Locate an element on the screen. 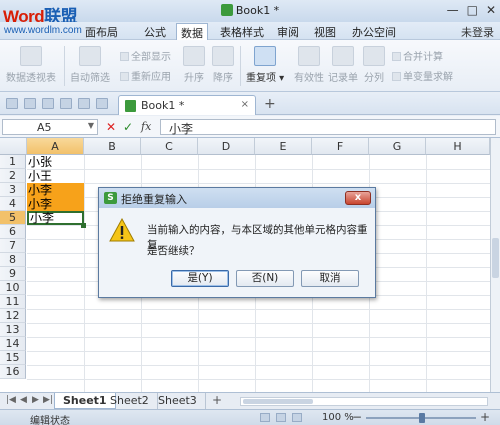 The image size is (500, 425). row-header: 13 is located at coordinates (13, 330).